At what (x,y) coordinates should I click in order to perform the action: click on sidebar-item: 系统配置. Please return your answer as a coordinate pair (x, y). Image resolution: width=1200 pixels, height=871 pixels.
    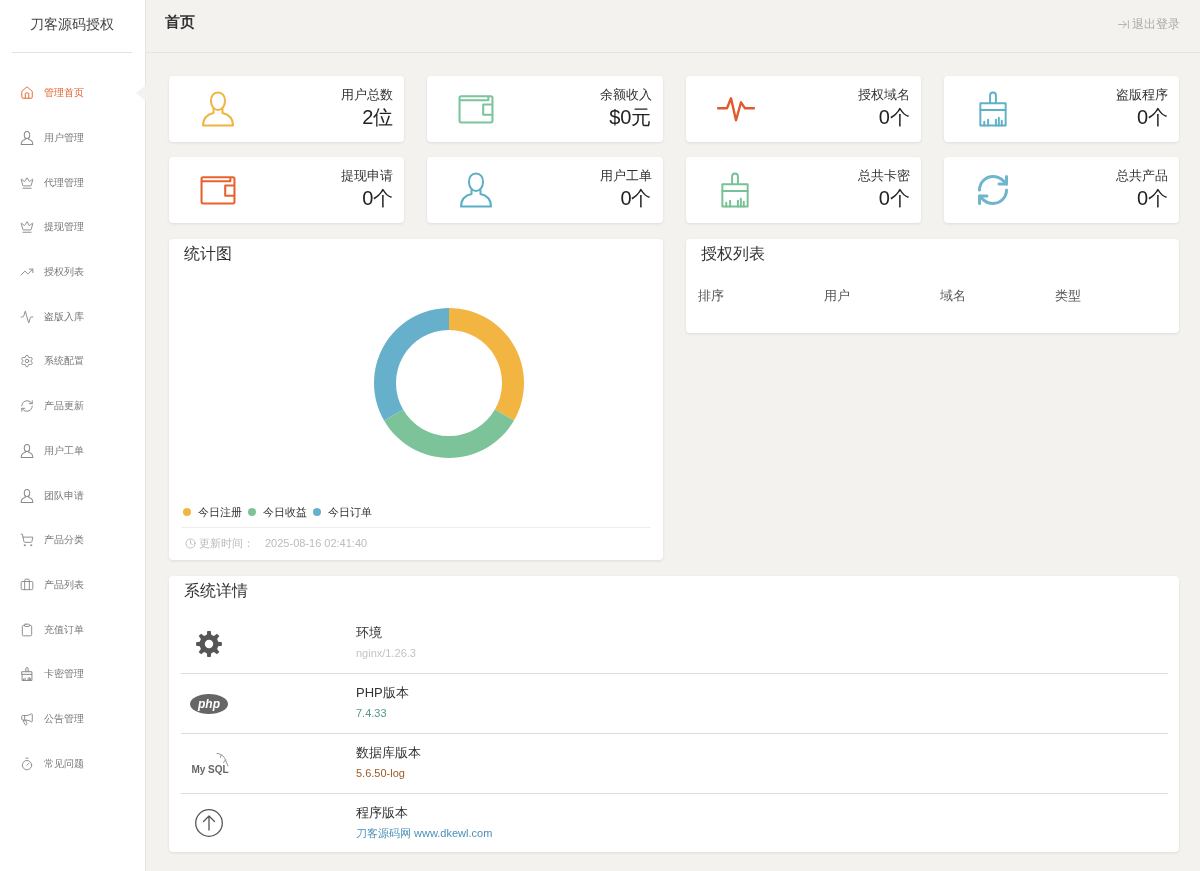
    Looking at the image, I should click on (52, 361).